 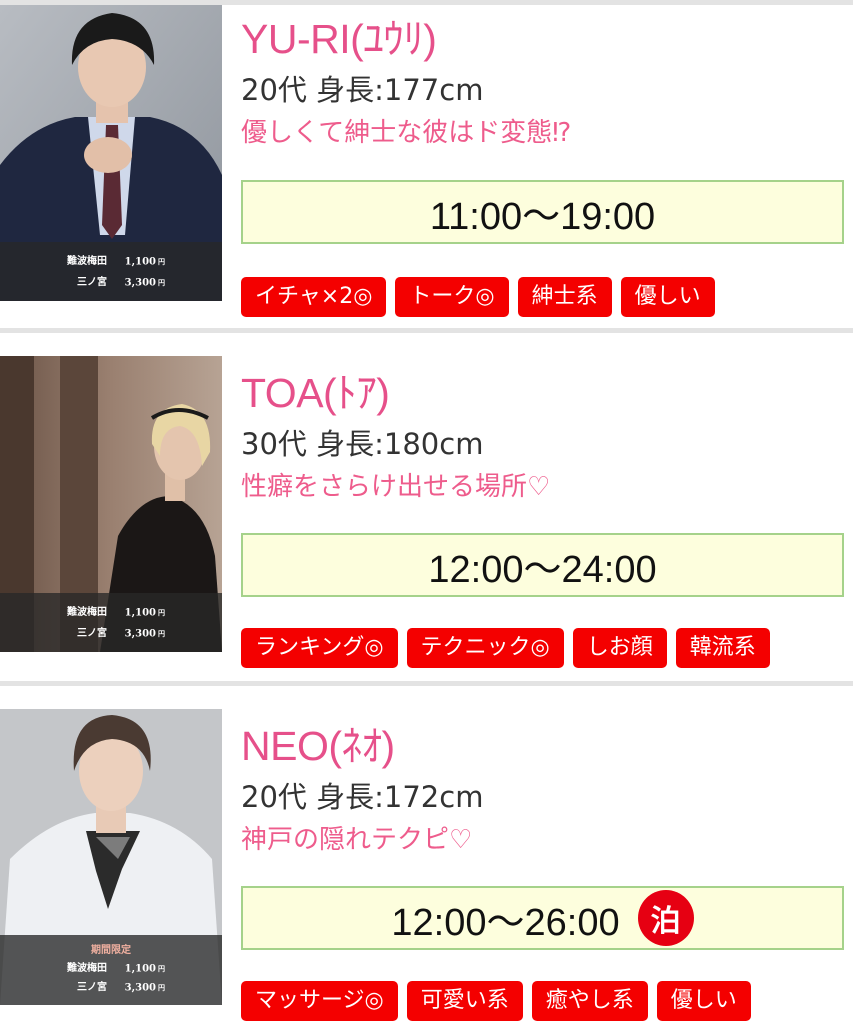 What do you see at coordinates (543, 797) in the screenshot?
I see `cast-meta: 20代 身長:172cm` at bounding box center [543, 797].